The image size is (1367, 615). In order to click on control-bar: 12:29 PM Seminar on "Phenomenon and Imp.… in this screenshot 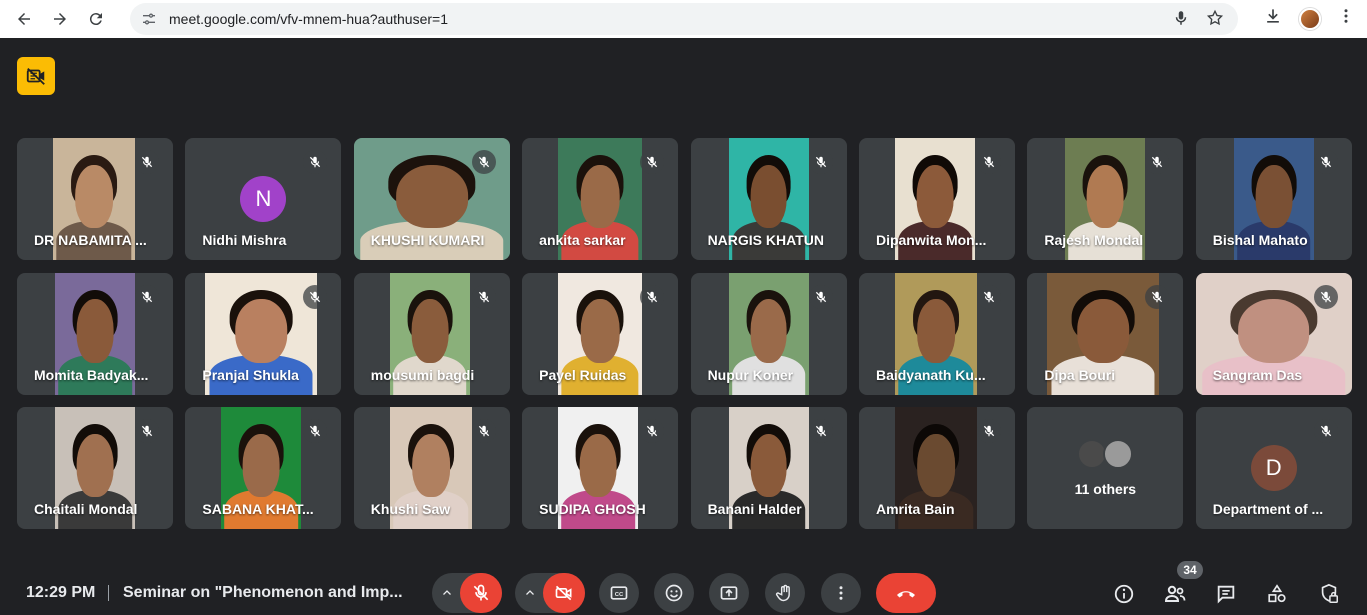, I will do `click(683, 584)`.